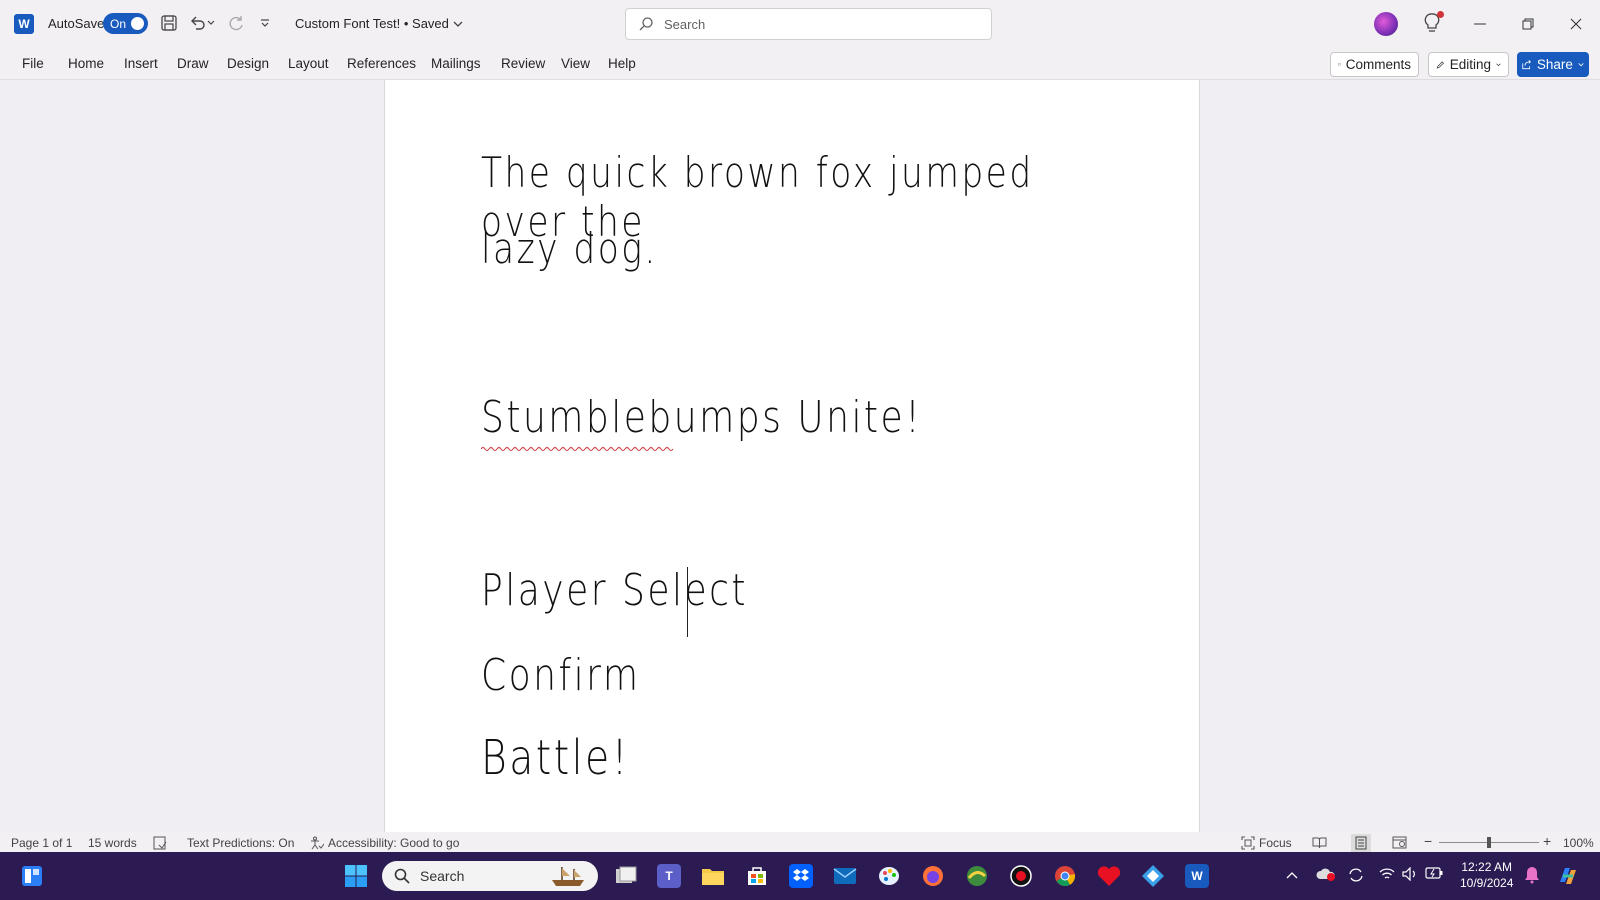 Image resolution: width=1600 pixels, height=900 pixels. What do you see at coordinates (1021, 876) in the screenshot?
I see `obs-record-icon` at bounding box center [1021, 876].